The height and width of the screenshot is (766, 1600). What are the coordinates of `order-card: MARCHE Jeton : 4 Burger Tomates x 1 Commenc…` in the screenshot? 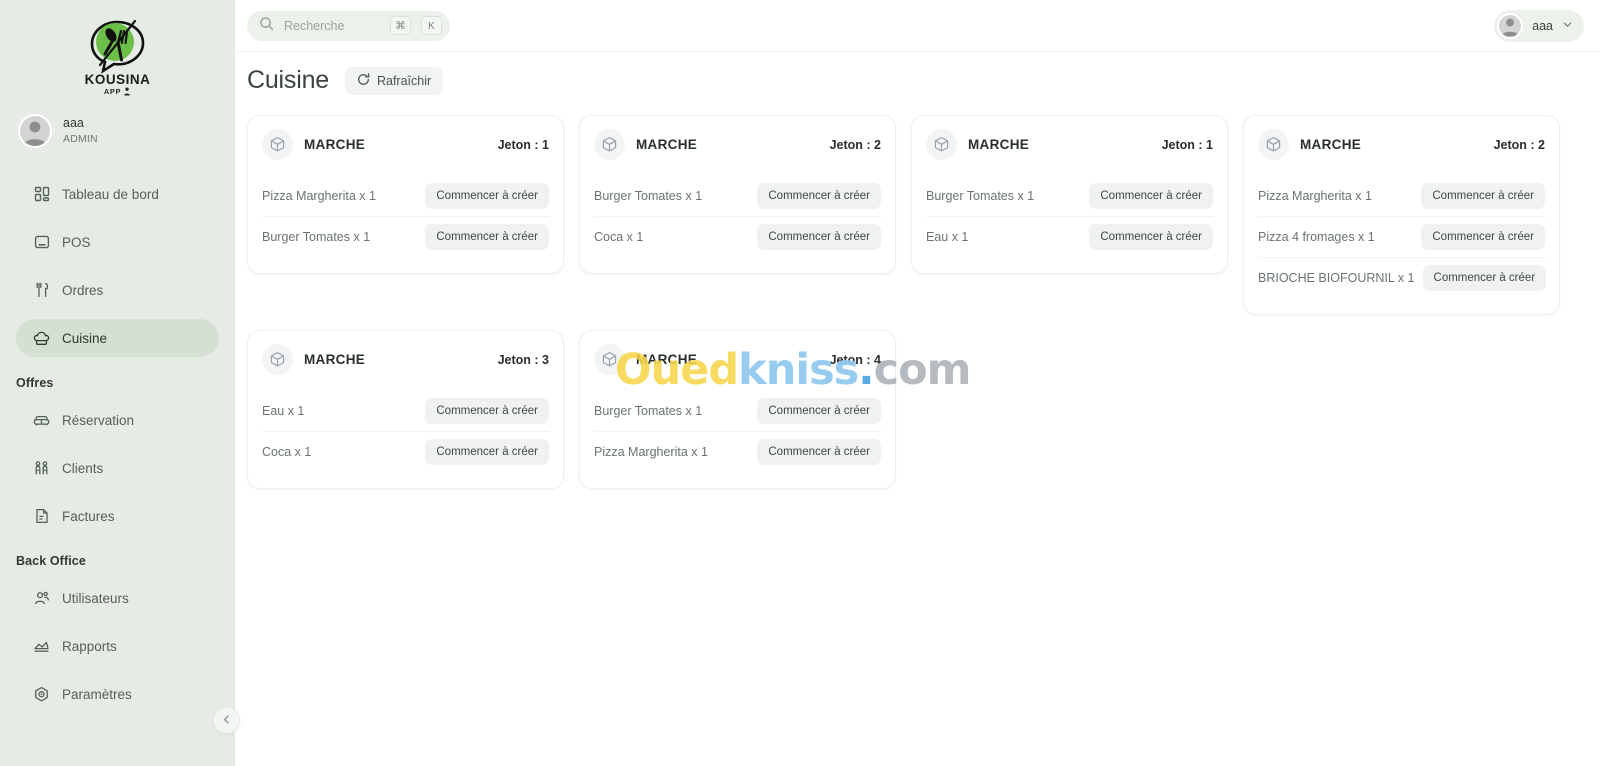 It's located at (737, 409).